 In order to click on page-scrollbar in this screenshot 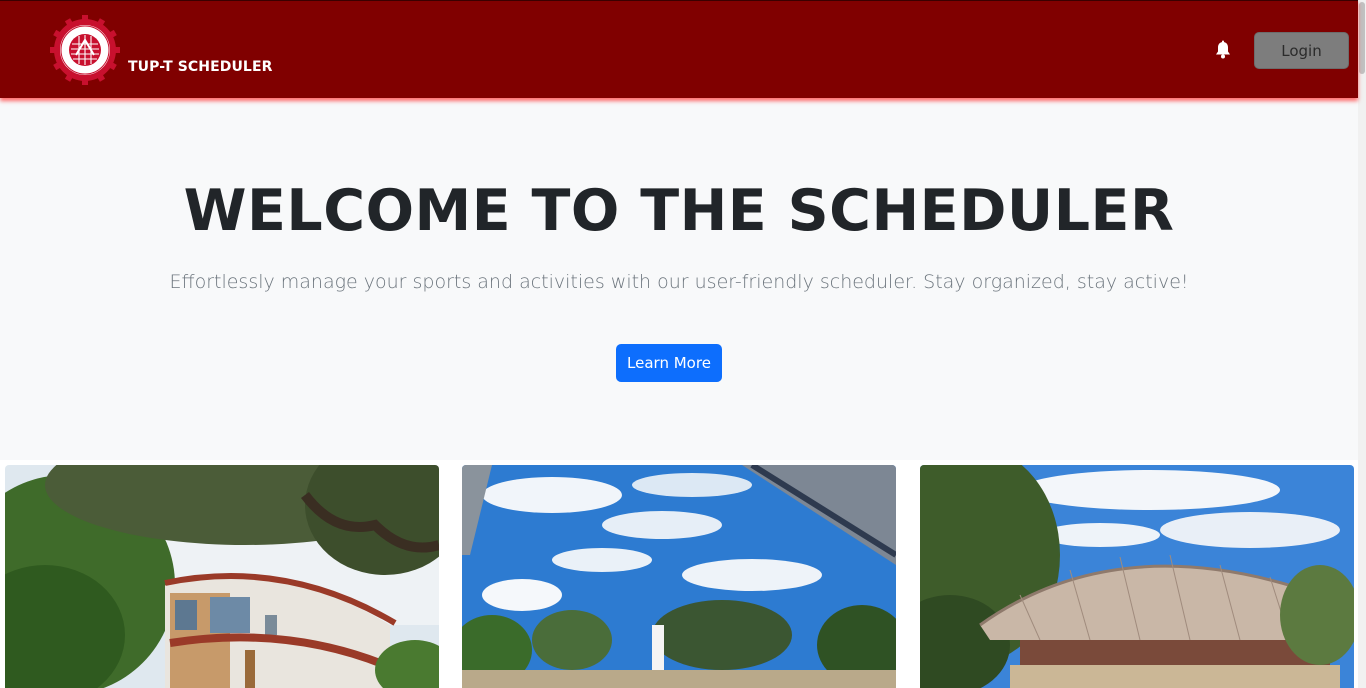, I will do `click(1362, 344)`.